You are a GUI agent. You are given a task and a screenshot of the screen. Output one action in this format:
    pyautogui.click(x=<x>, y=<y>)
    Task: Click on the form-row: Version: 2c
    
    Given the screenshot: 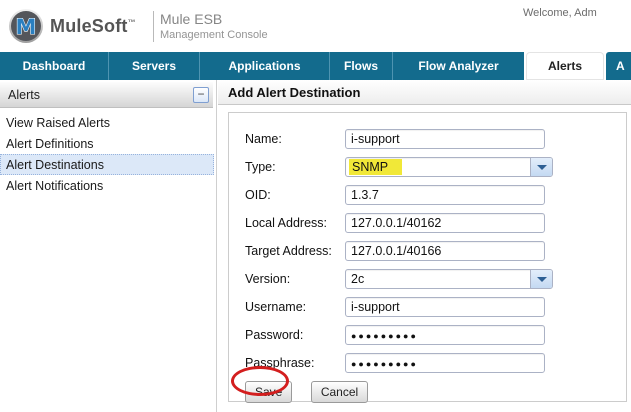 What is the action you would take?
    pyautogui.click(x=435, y=279)
    